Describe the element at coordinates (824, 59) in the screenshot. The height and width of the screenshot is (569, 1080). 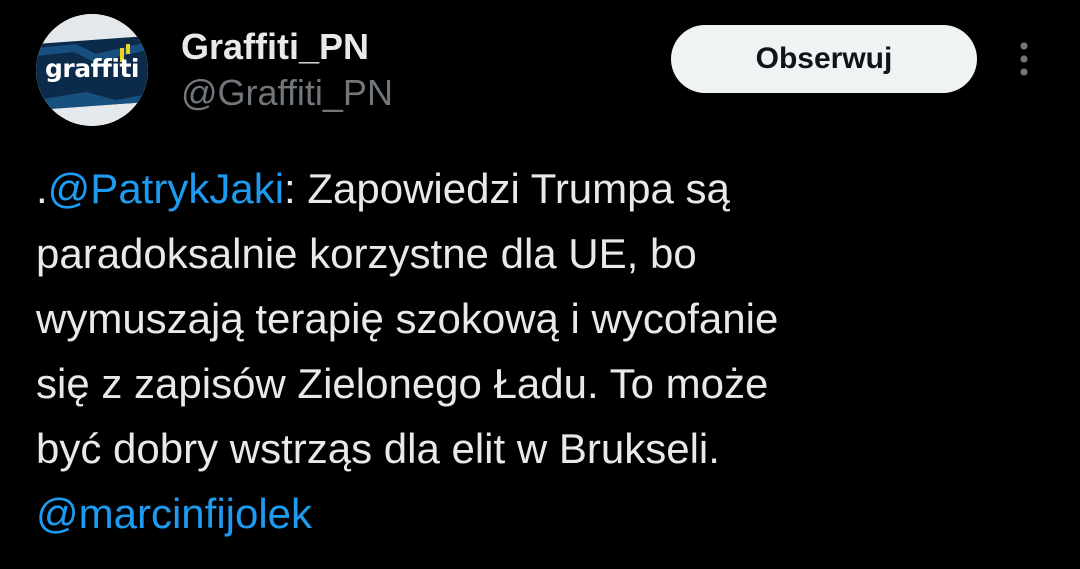
I see `follow-button: Obserwuj` at that location.